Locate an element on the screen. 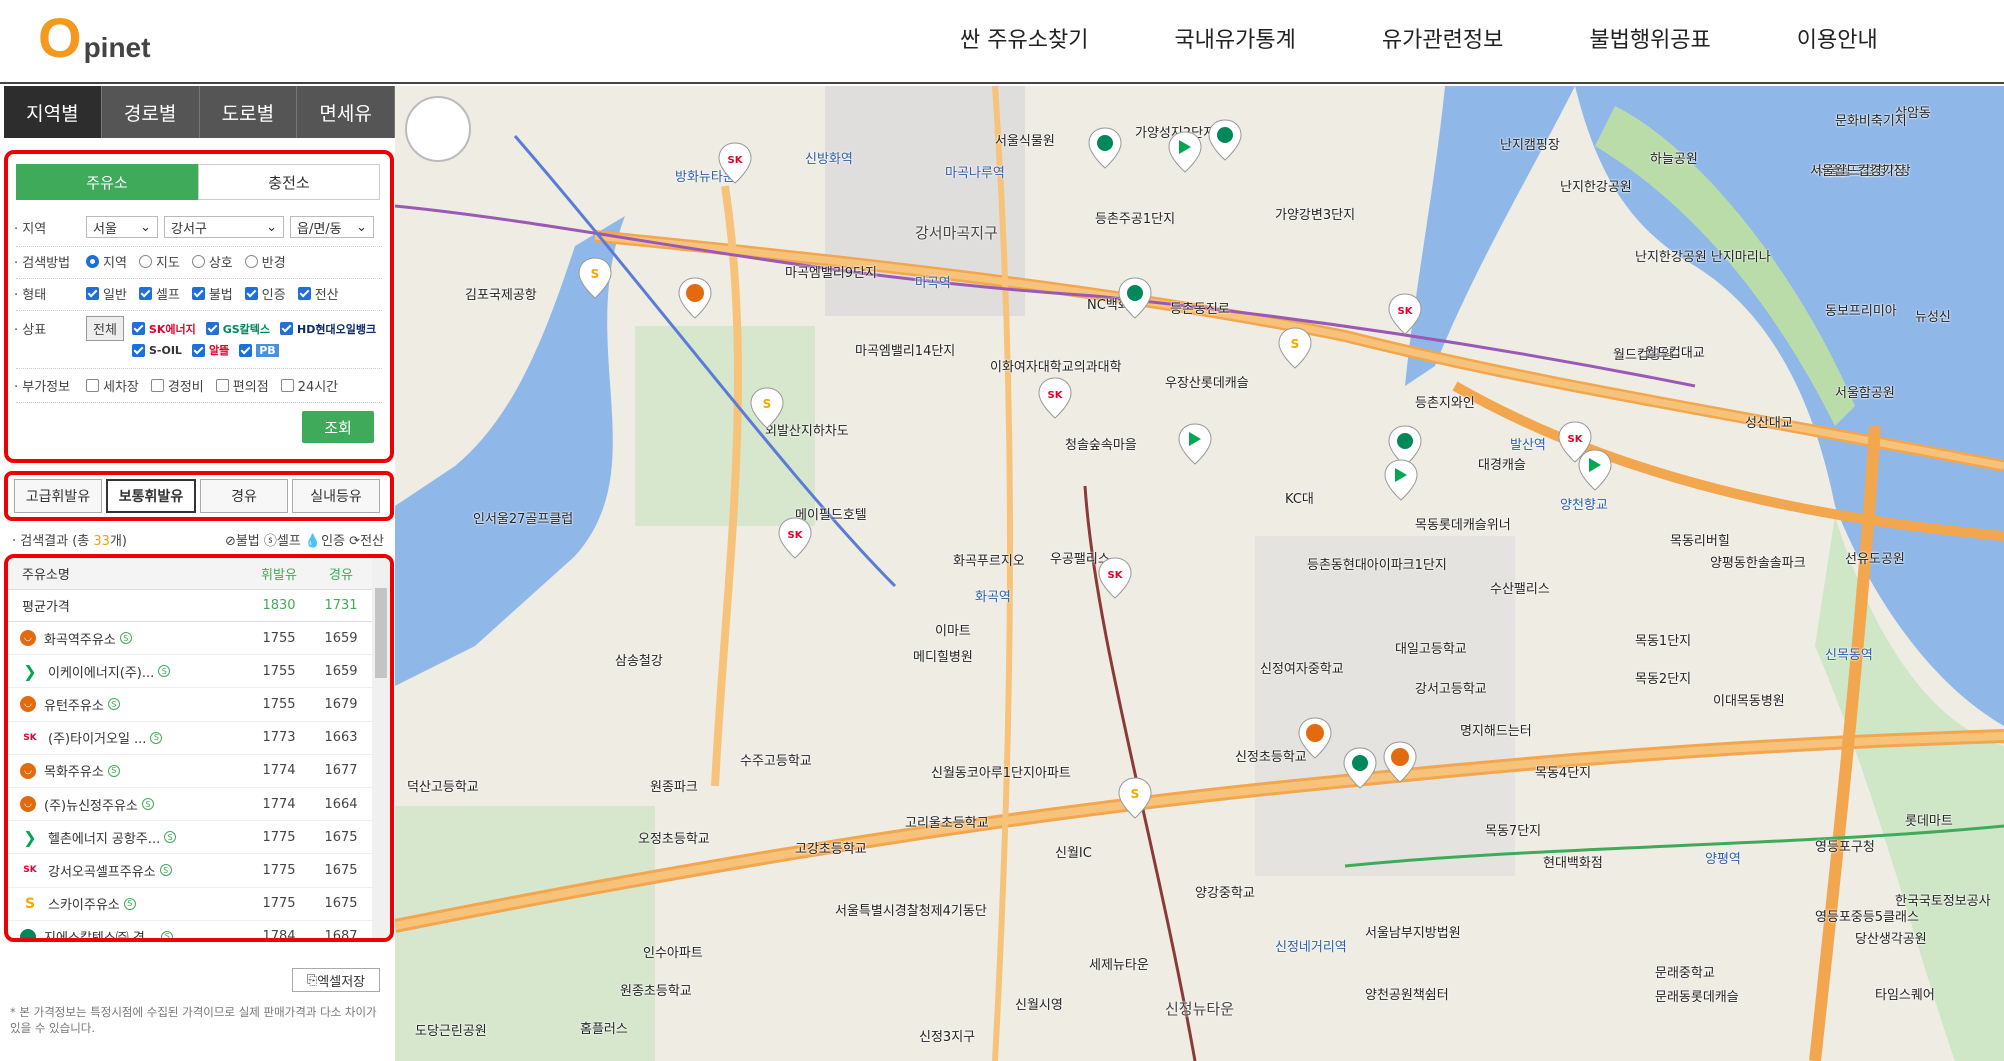  table-row: ◡ 유턴주유소 S 1755 1679 is located at coordinates (199, 705).